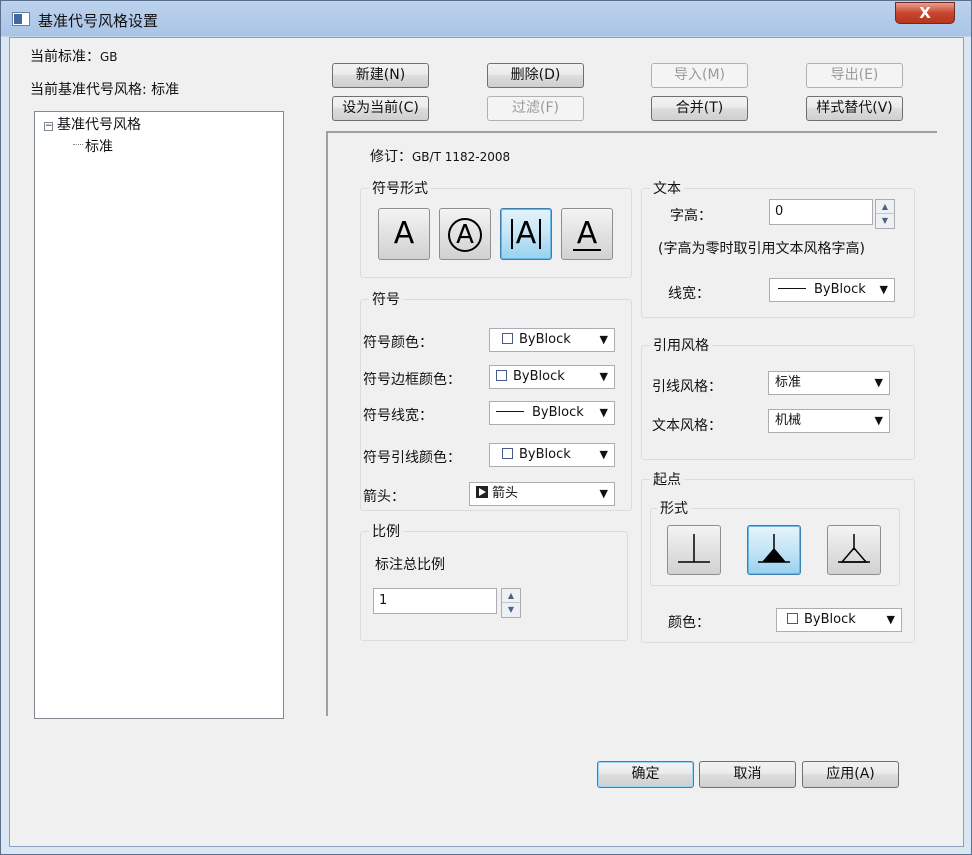 The width and height of the screenshot is (972, 855). Describe the element at coordinates (482, 492) in the screenshot. I see `arrow-icon` at that location.